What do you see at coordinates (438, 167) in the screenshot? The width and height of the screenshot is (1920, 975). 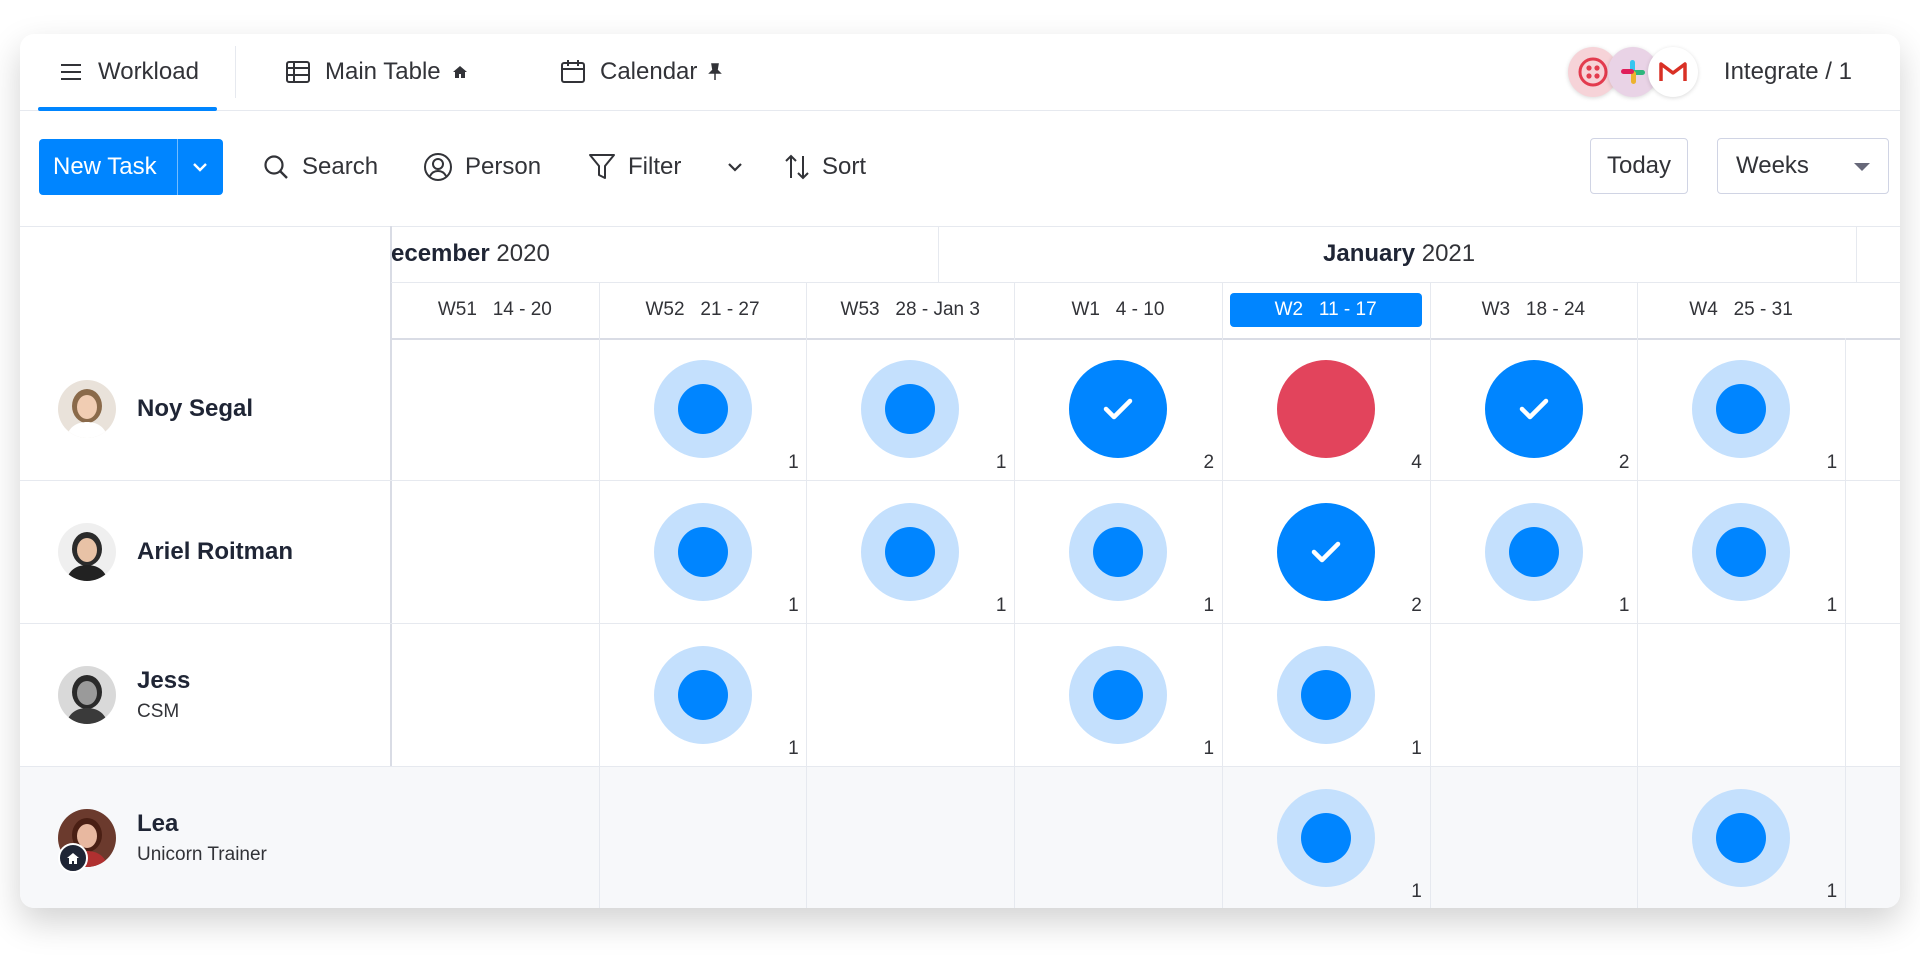 I see `person-icon` at bounding box center [438, 167].